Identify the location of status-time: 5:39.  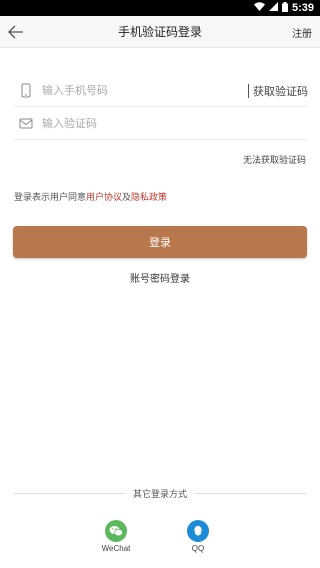
(302, 8).